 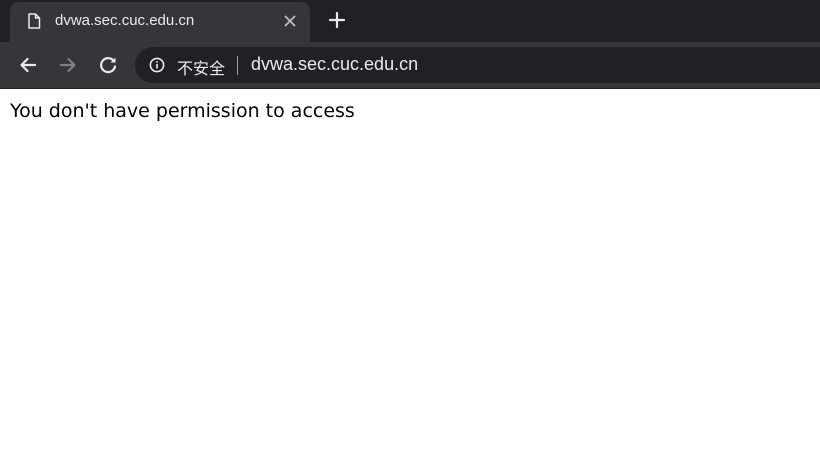 What do you see at coordinates (477, 65) in the screenshot?
I see `address-bar: 不安全 dvwa.sec.cuc.edu.cn` at bounding box center [477, 65].